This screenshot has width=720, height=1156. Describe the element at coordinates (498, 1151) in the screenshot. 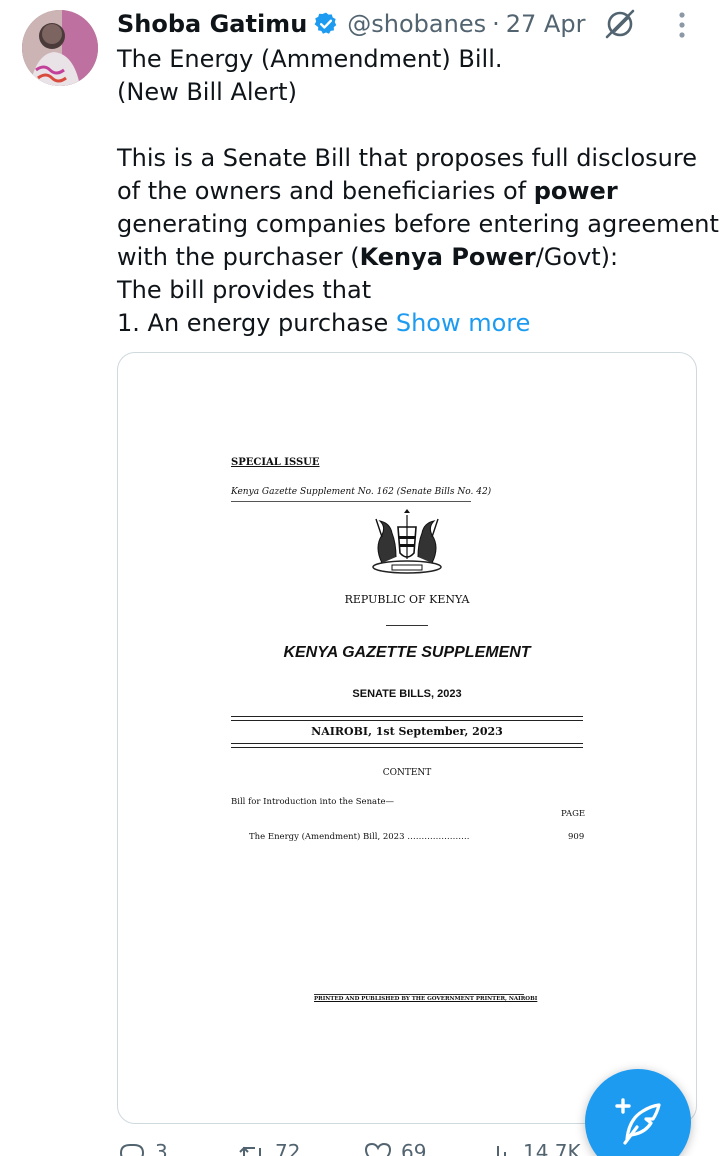

I see `views-icon` at that location.